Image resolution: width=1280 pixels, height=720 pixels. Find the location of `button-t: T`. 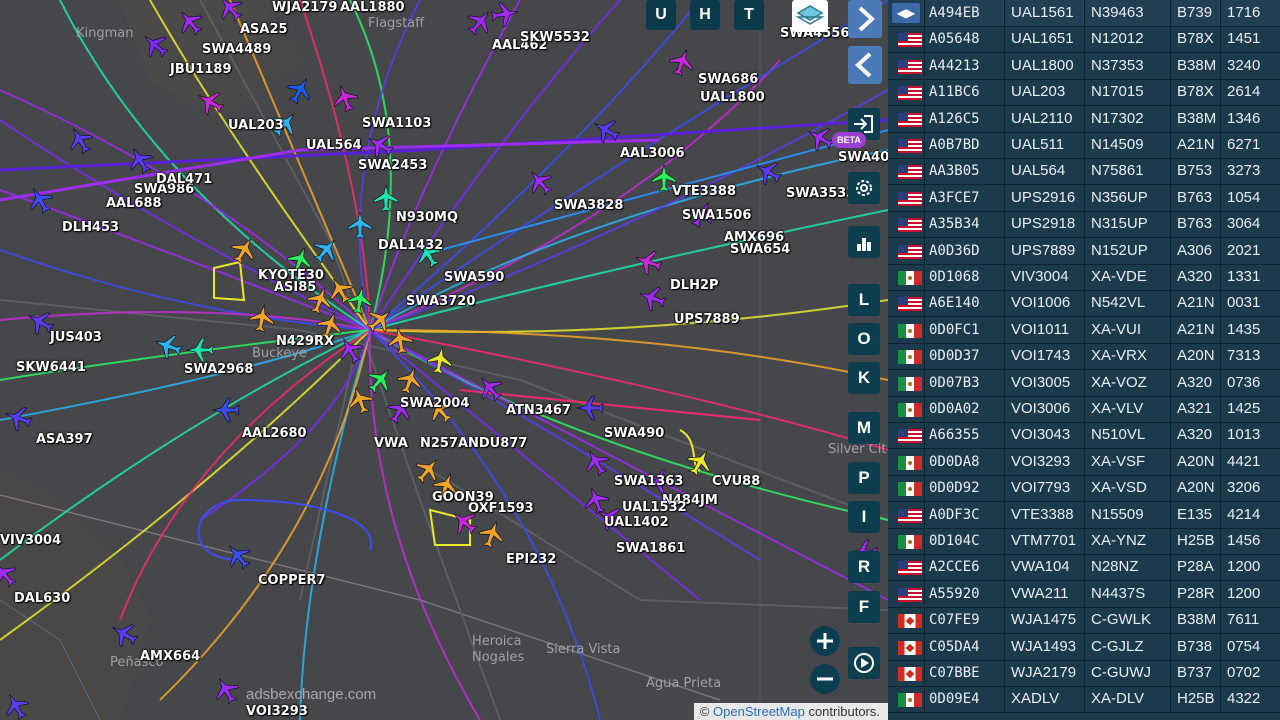

button-t: T is located at coordinates (749, 15).